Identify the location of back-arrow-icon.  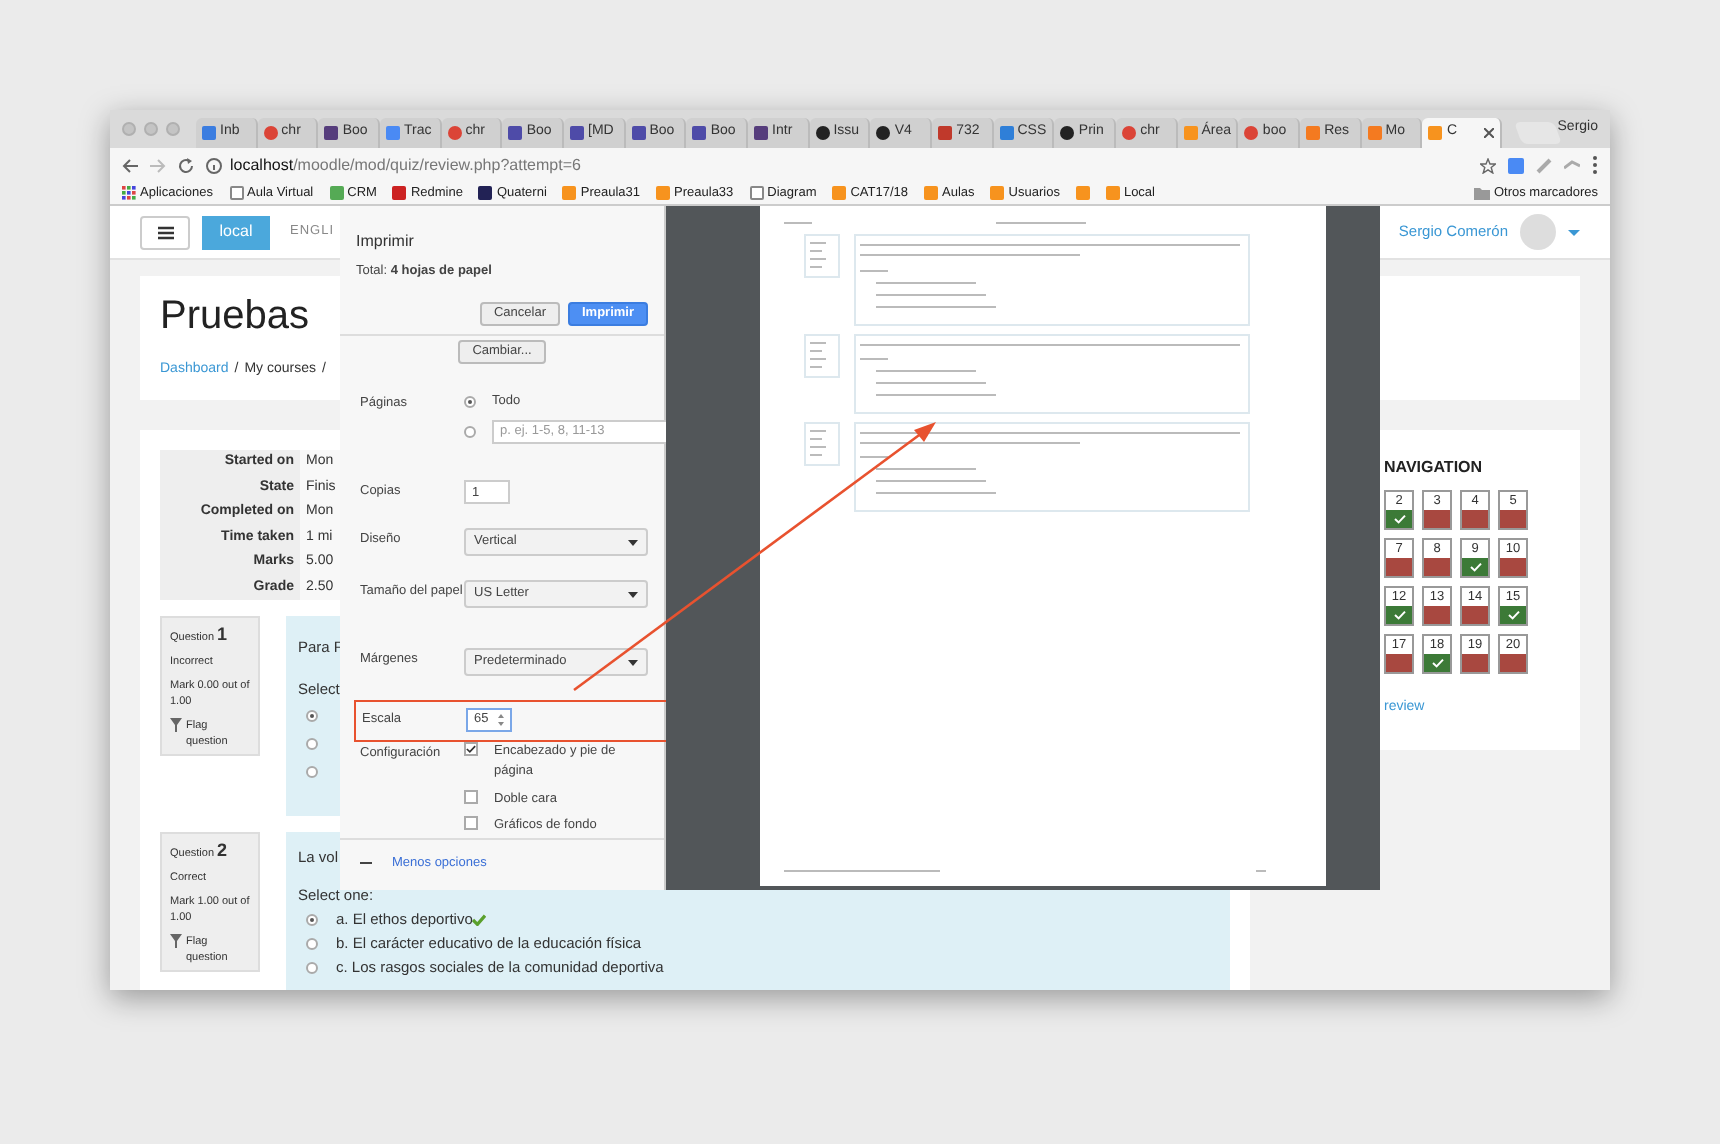
(130, 165).